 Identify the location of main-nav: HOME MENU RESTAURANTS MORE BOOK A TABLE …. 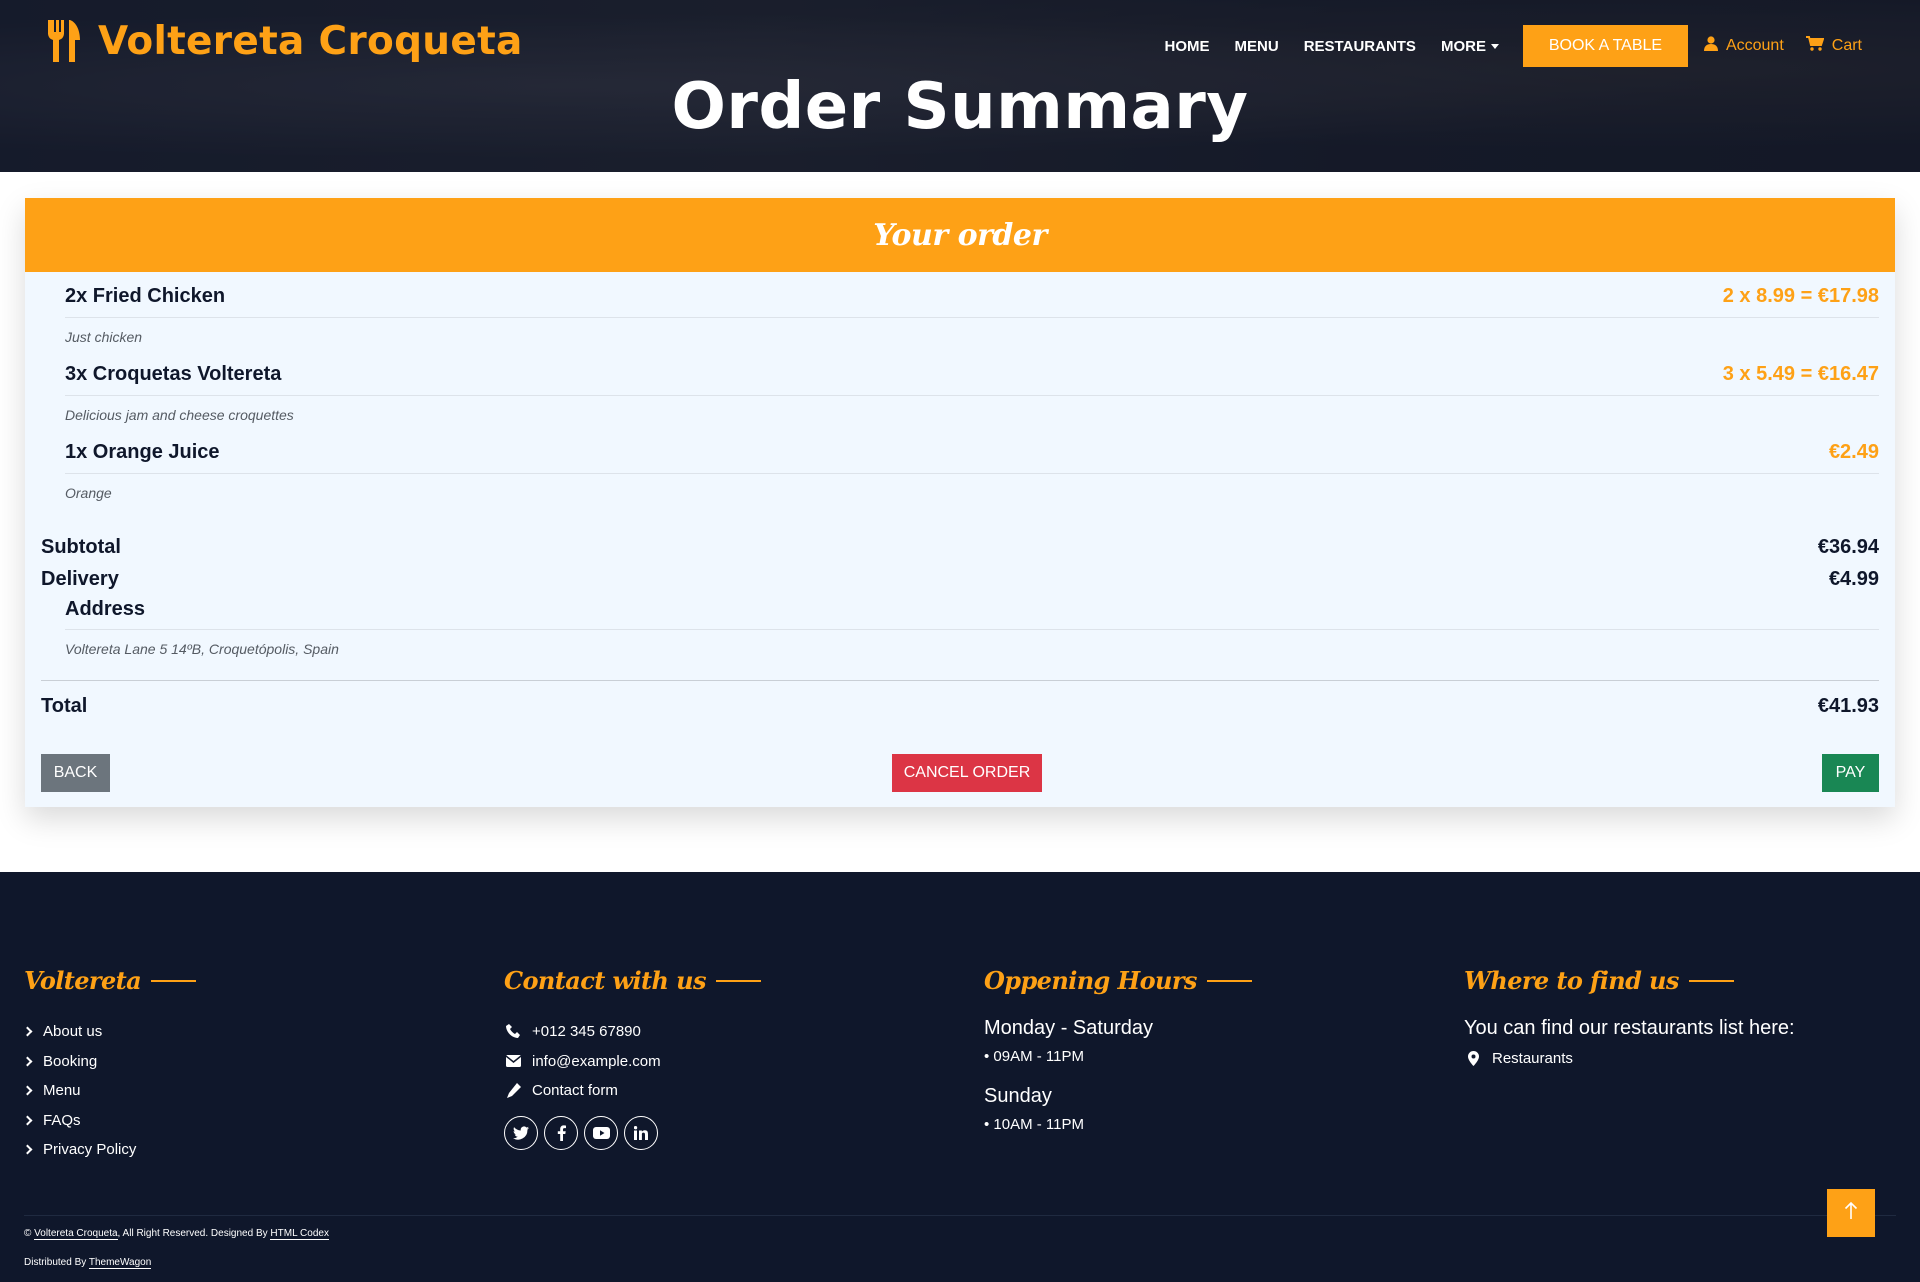
(1513, 46).